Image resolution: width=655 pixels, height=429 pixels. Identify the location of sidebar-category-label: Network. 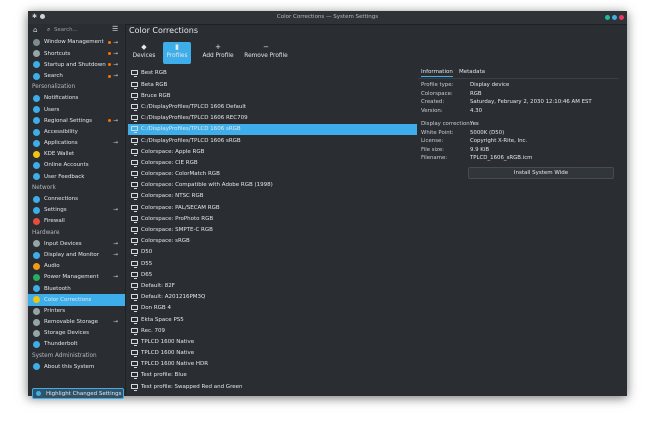
(44, 187).